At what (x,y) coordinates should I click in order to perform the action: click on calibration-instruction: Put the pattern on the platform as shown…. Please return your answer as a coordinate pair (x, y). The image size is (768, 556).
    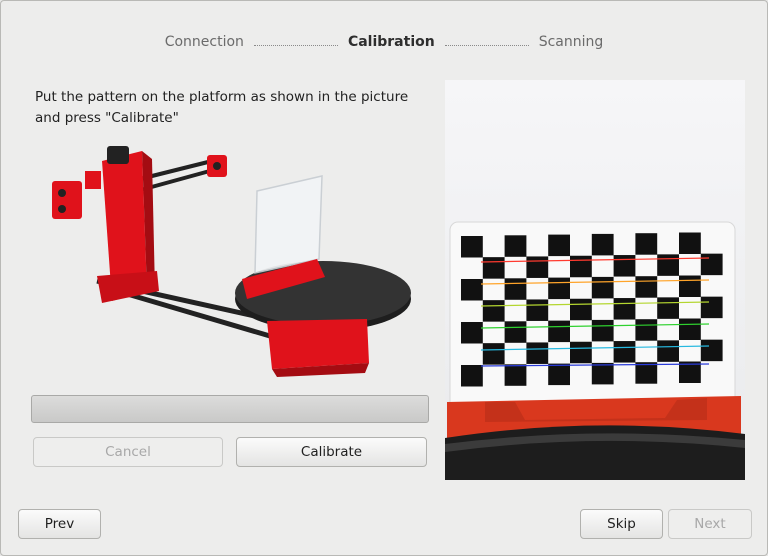
    Looking at the image, I should click on (222, 107).